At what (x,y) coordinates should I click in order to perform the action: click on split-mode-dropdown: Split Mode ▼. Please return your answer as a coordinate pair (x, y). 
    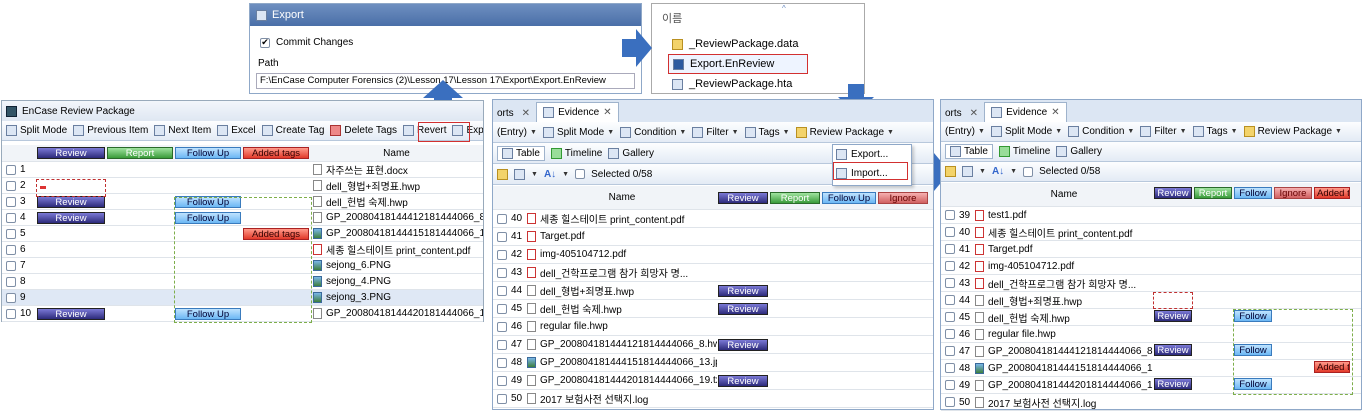
    Looking at the image, I should click on (578, 132).